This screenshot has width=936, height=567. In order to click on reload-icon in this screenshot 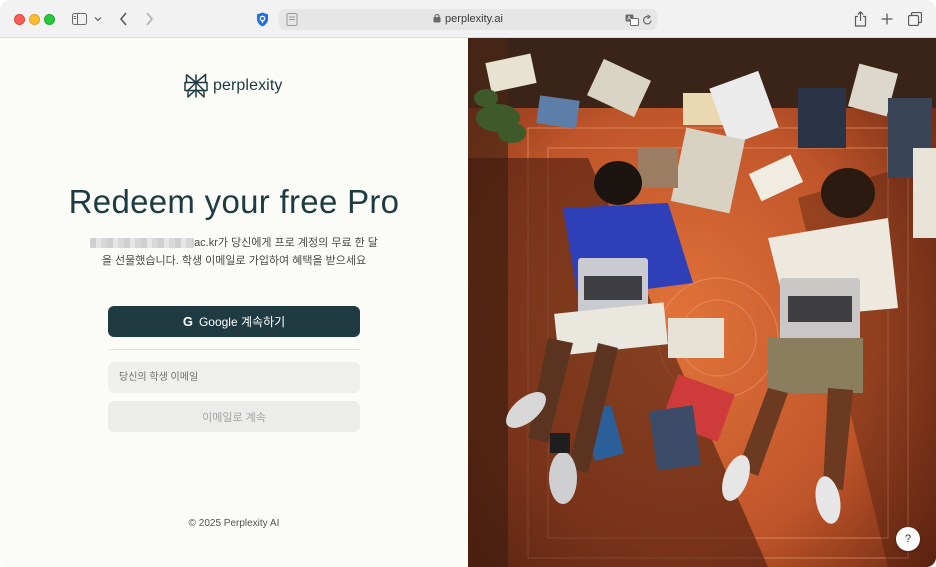, I will do `click(647, 22)`.